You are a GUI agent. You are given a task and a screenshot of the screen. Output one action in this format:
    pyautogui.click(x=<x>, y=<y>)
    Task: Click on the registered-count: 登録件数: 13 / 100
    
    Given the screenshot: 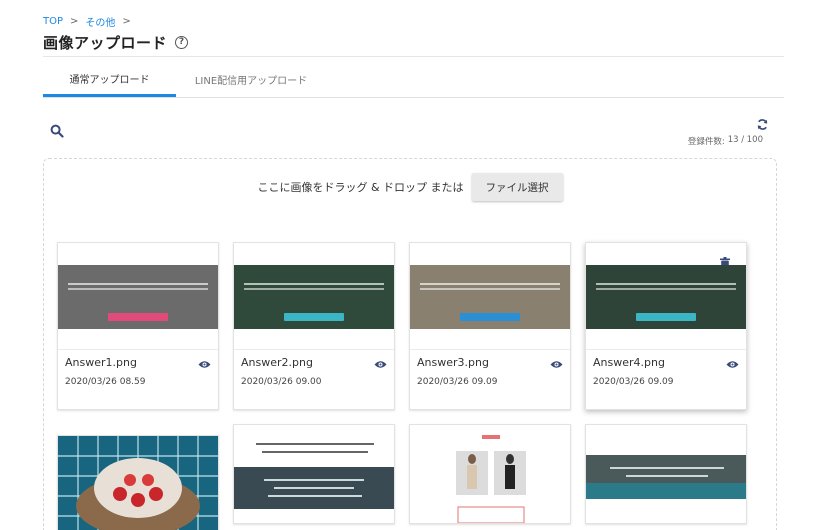 What is the action you would take?
    pyautogui.click(x=725, y=141)
    